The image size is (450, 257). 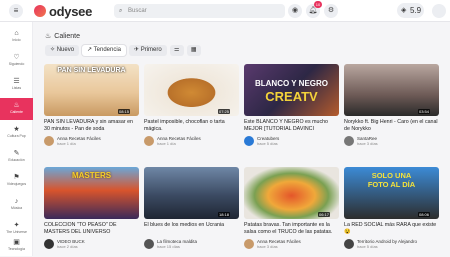 What do you see at coordinates (291, 193) in the screenshot?
I see `video-thumbnail: 06:17` at bounding box center [291, 193].